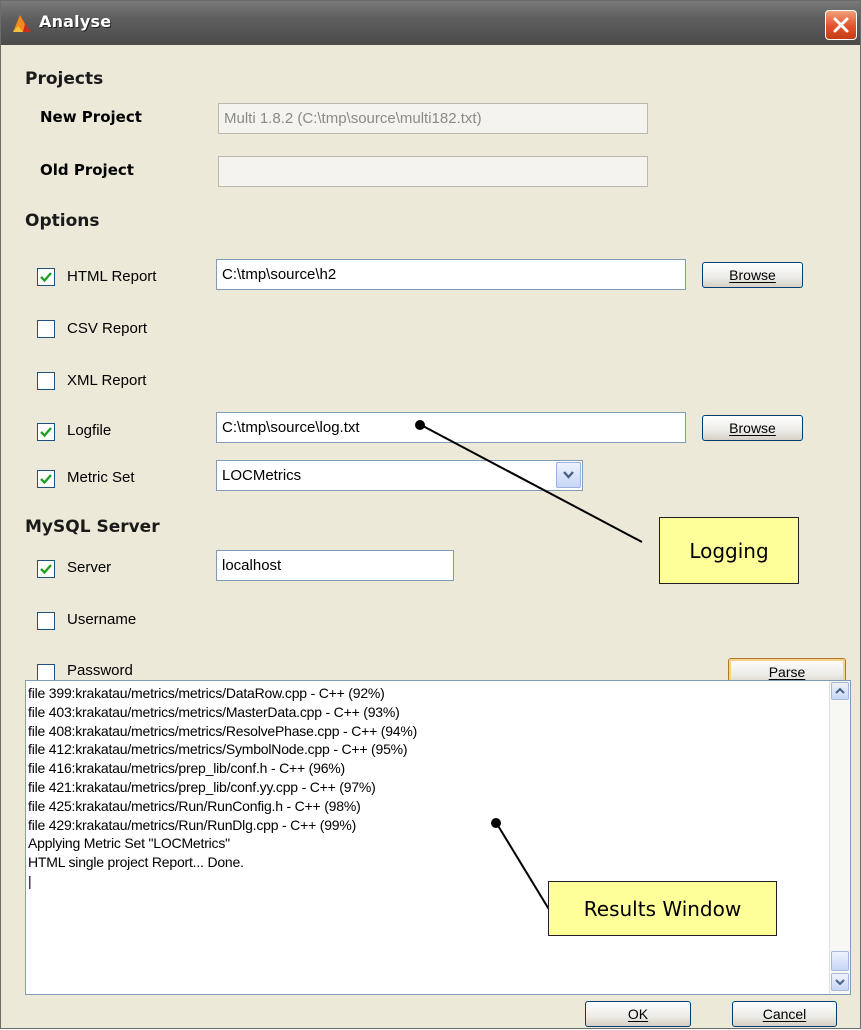 Image resolution: width=861 pixels, height=1030 pixels. What do you see at coordinates (525, 870) in the screenshot?
I see `results-pointer-line` at bounding box center [525, 870].